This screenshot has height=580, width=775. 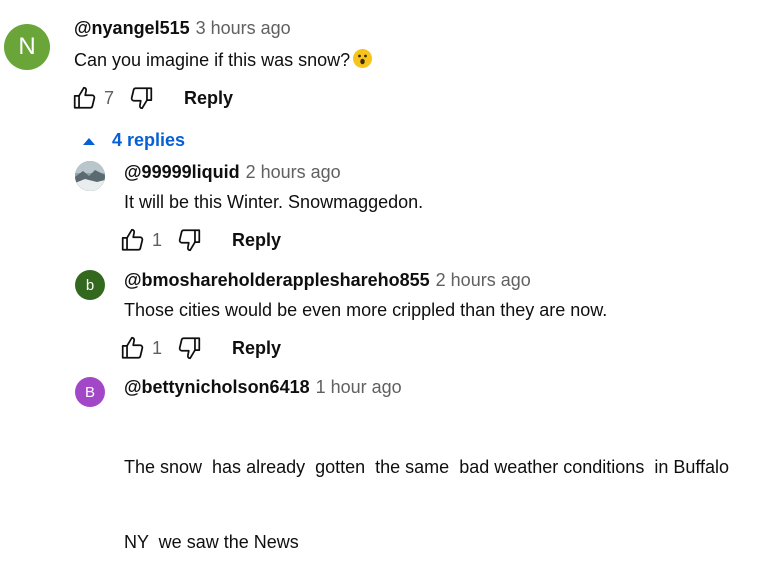 I want to click on reply-author: @bettynicholson6418, so click(x=217, y=387).